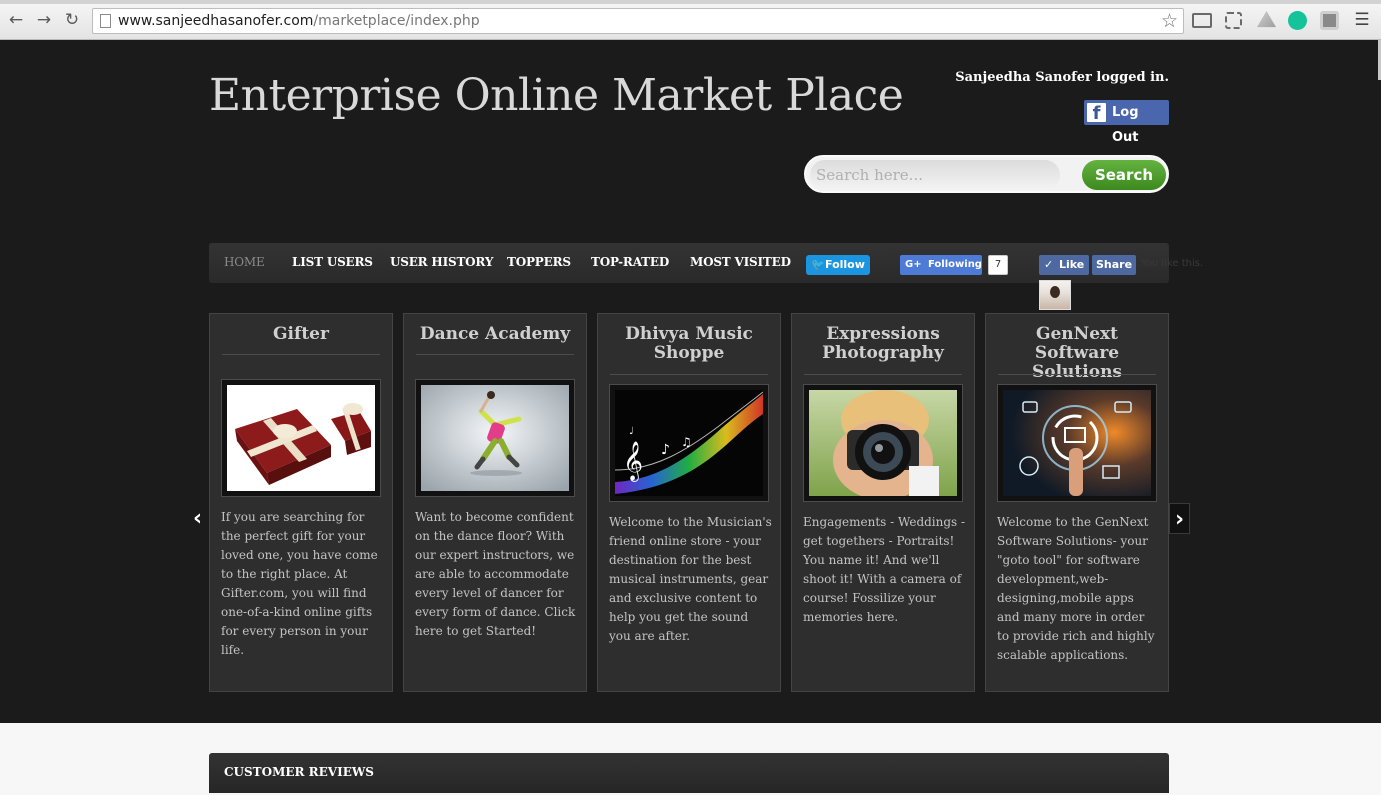 This screenshot has height=795, width=1381. I want to click on nav-item-top-rated: TOP-RATED, so click(630, 262).